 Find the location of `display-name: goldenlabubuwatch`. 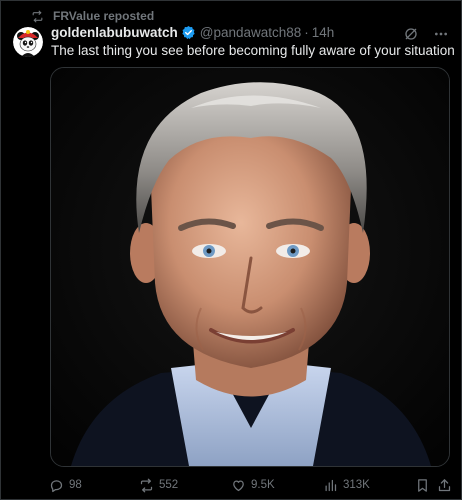

display-name: goldenlabubuwatch is located at coordinates (114, 32).